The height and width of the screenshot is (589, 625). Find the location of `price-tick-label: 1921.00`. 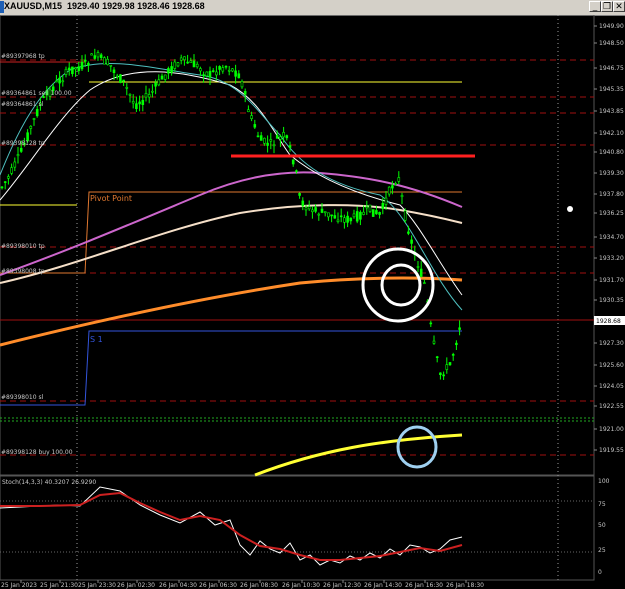

price-tick-label: 1921.00 is located at coordinates (611, 429).